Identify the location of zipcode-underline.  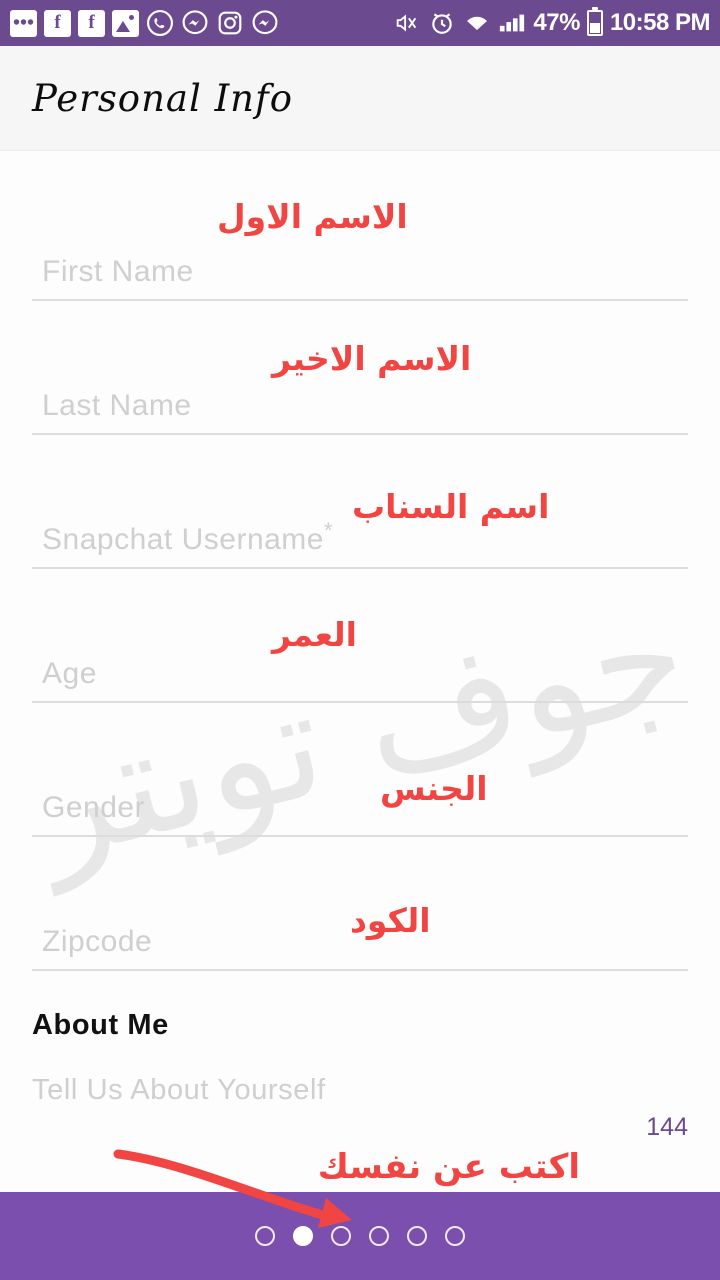
(360, 970).